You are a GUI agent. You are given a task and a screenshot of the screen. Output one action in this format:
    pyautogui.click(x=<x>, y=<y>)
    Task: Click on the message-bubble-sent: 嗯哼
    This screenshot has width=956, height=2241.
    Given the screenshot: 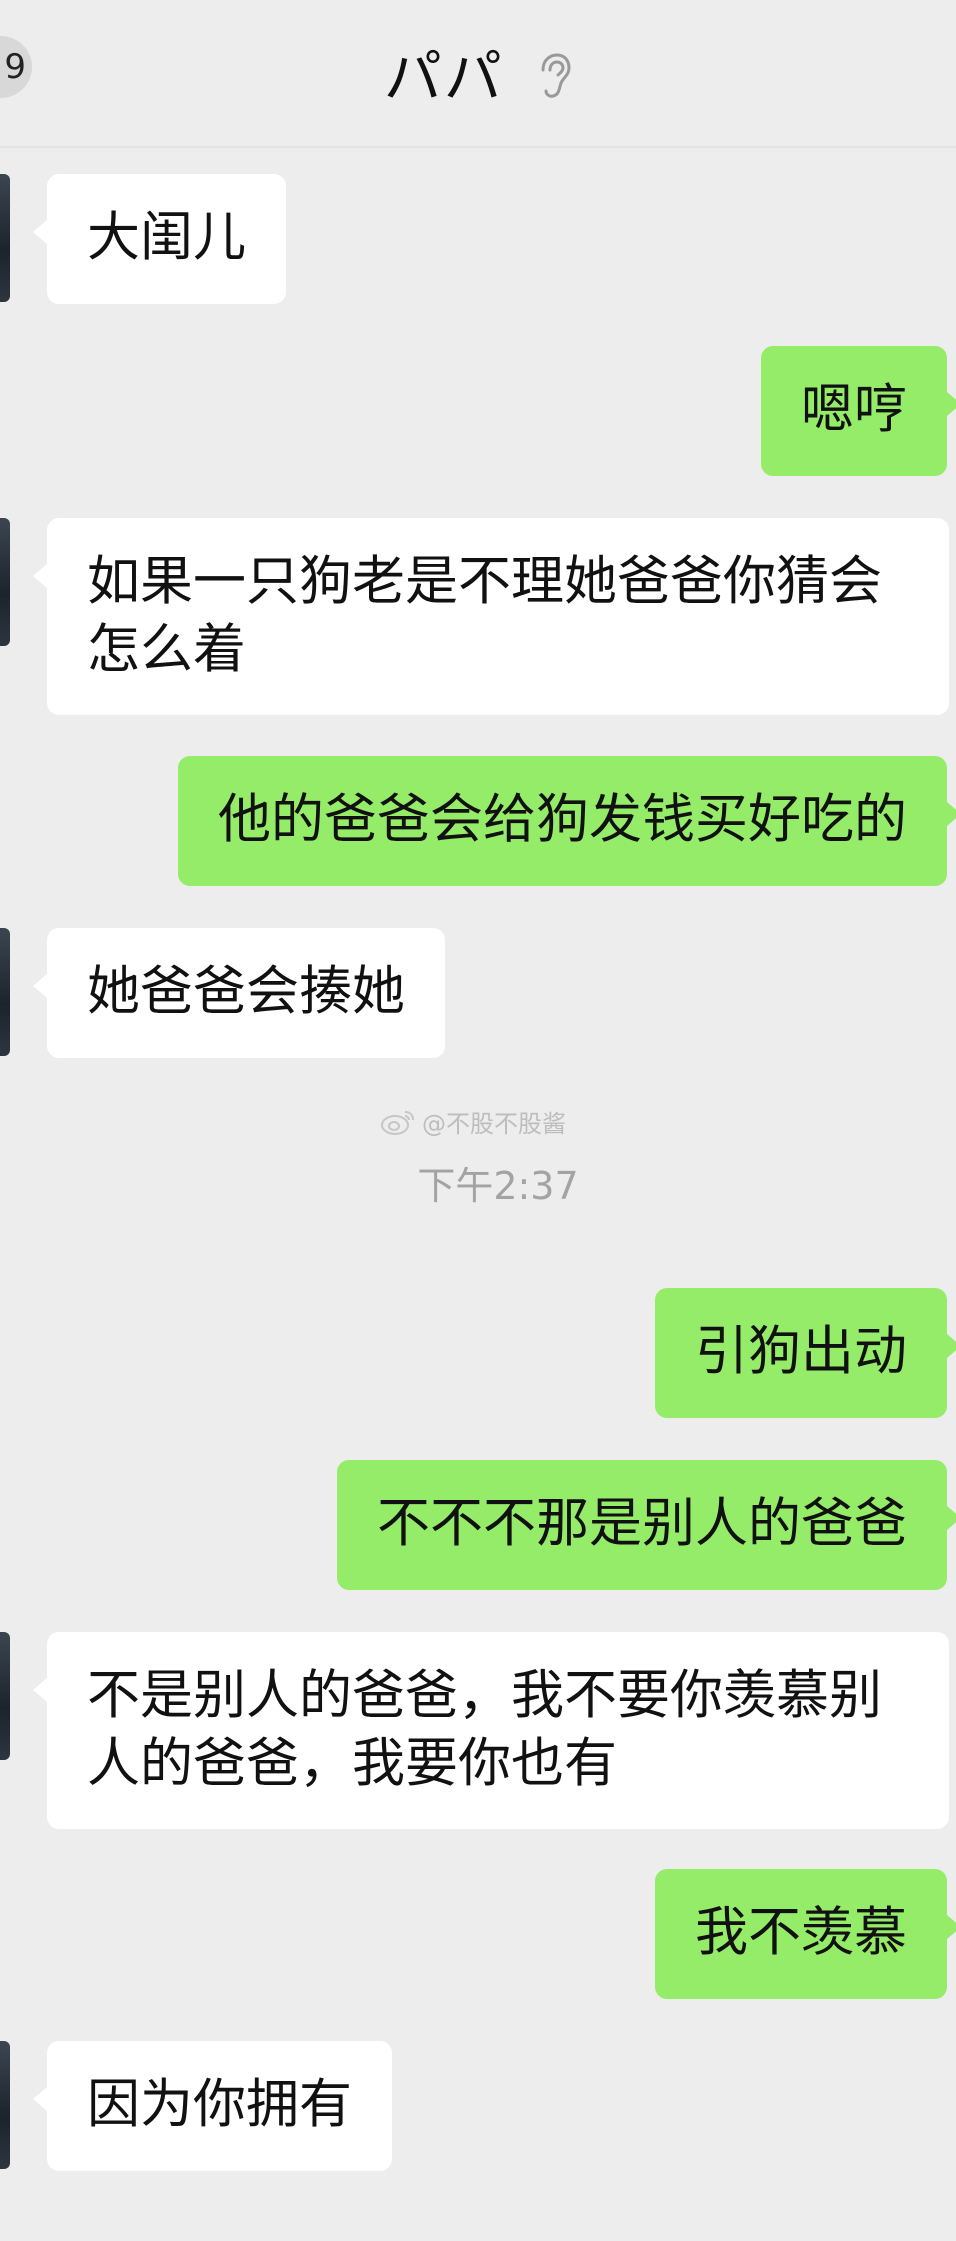 What is the action you would take?
    pyautogui.click(x=858, y=411)
    